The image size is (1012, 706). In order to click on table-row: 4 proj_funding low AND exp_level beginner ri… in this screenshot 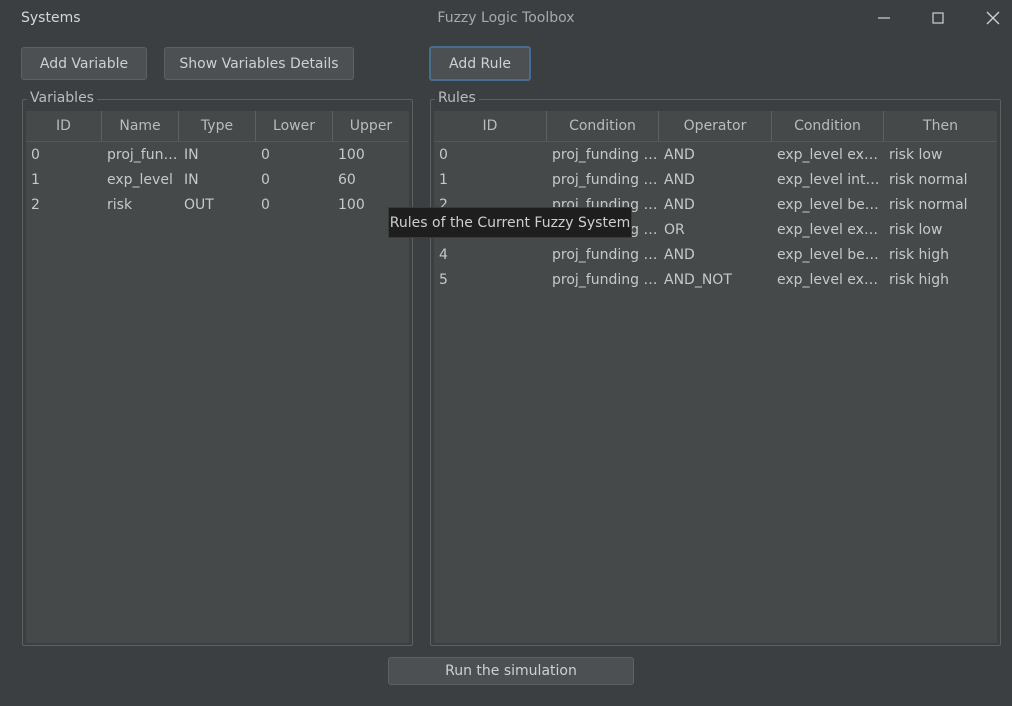, I will do `click(715, 255)`.